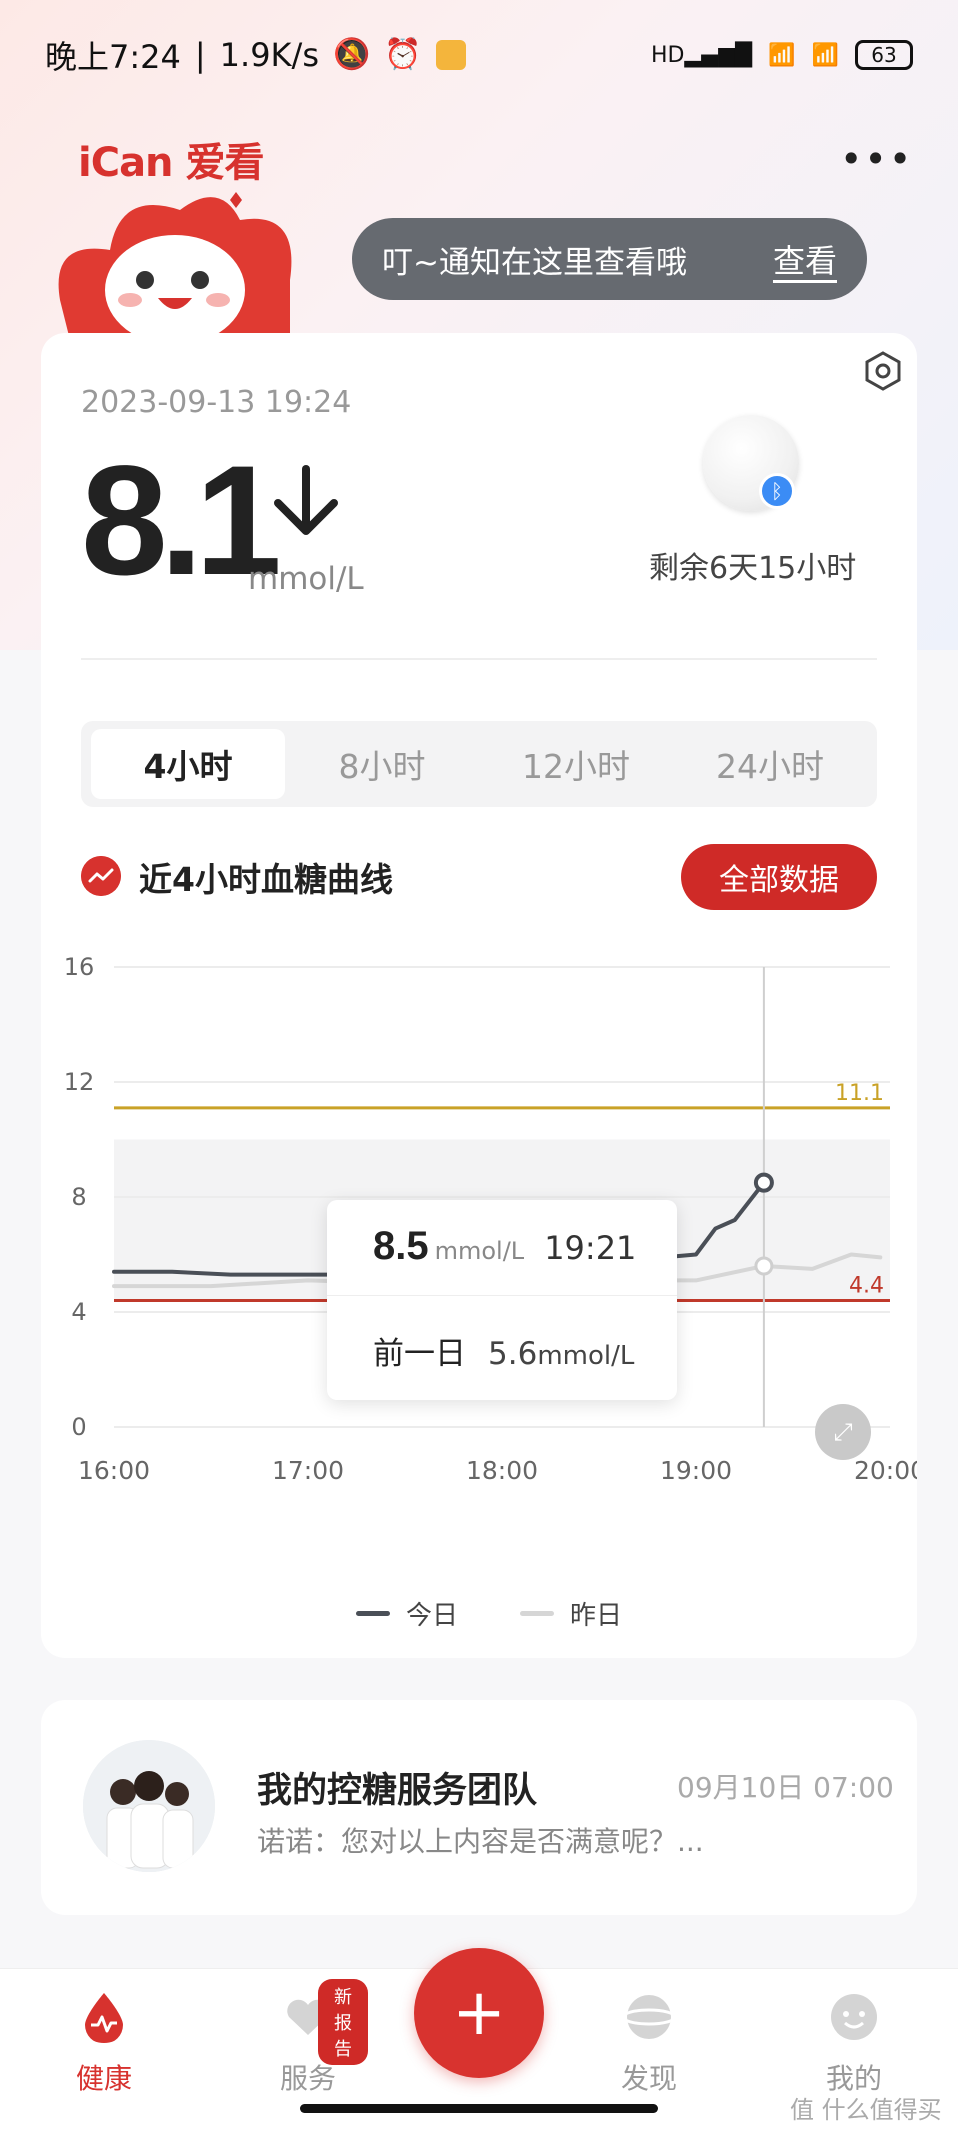 The image size is (958, 2129). Describe the element at coordinates (479, 2013) in the screenshot. I see `add-record-button: +` at that location.